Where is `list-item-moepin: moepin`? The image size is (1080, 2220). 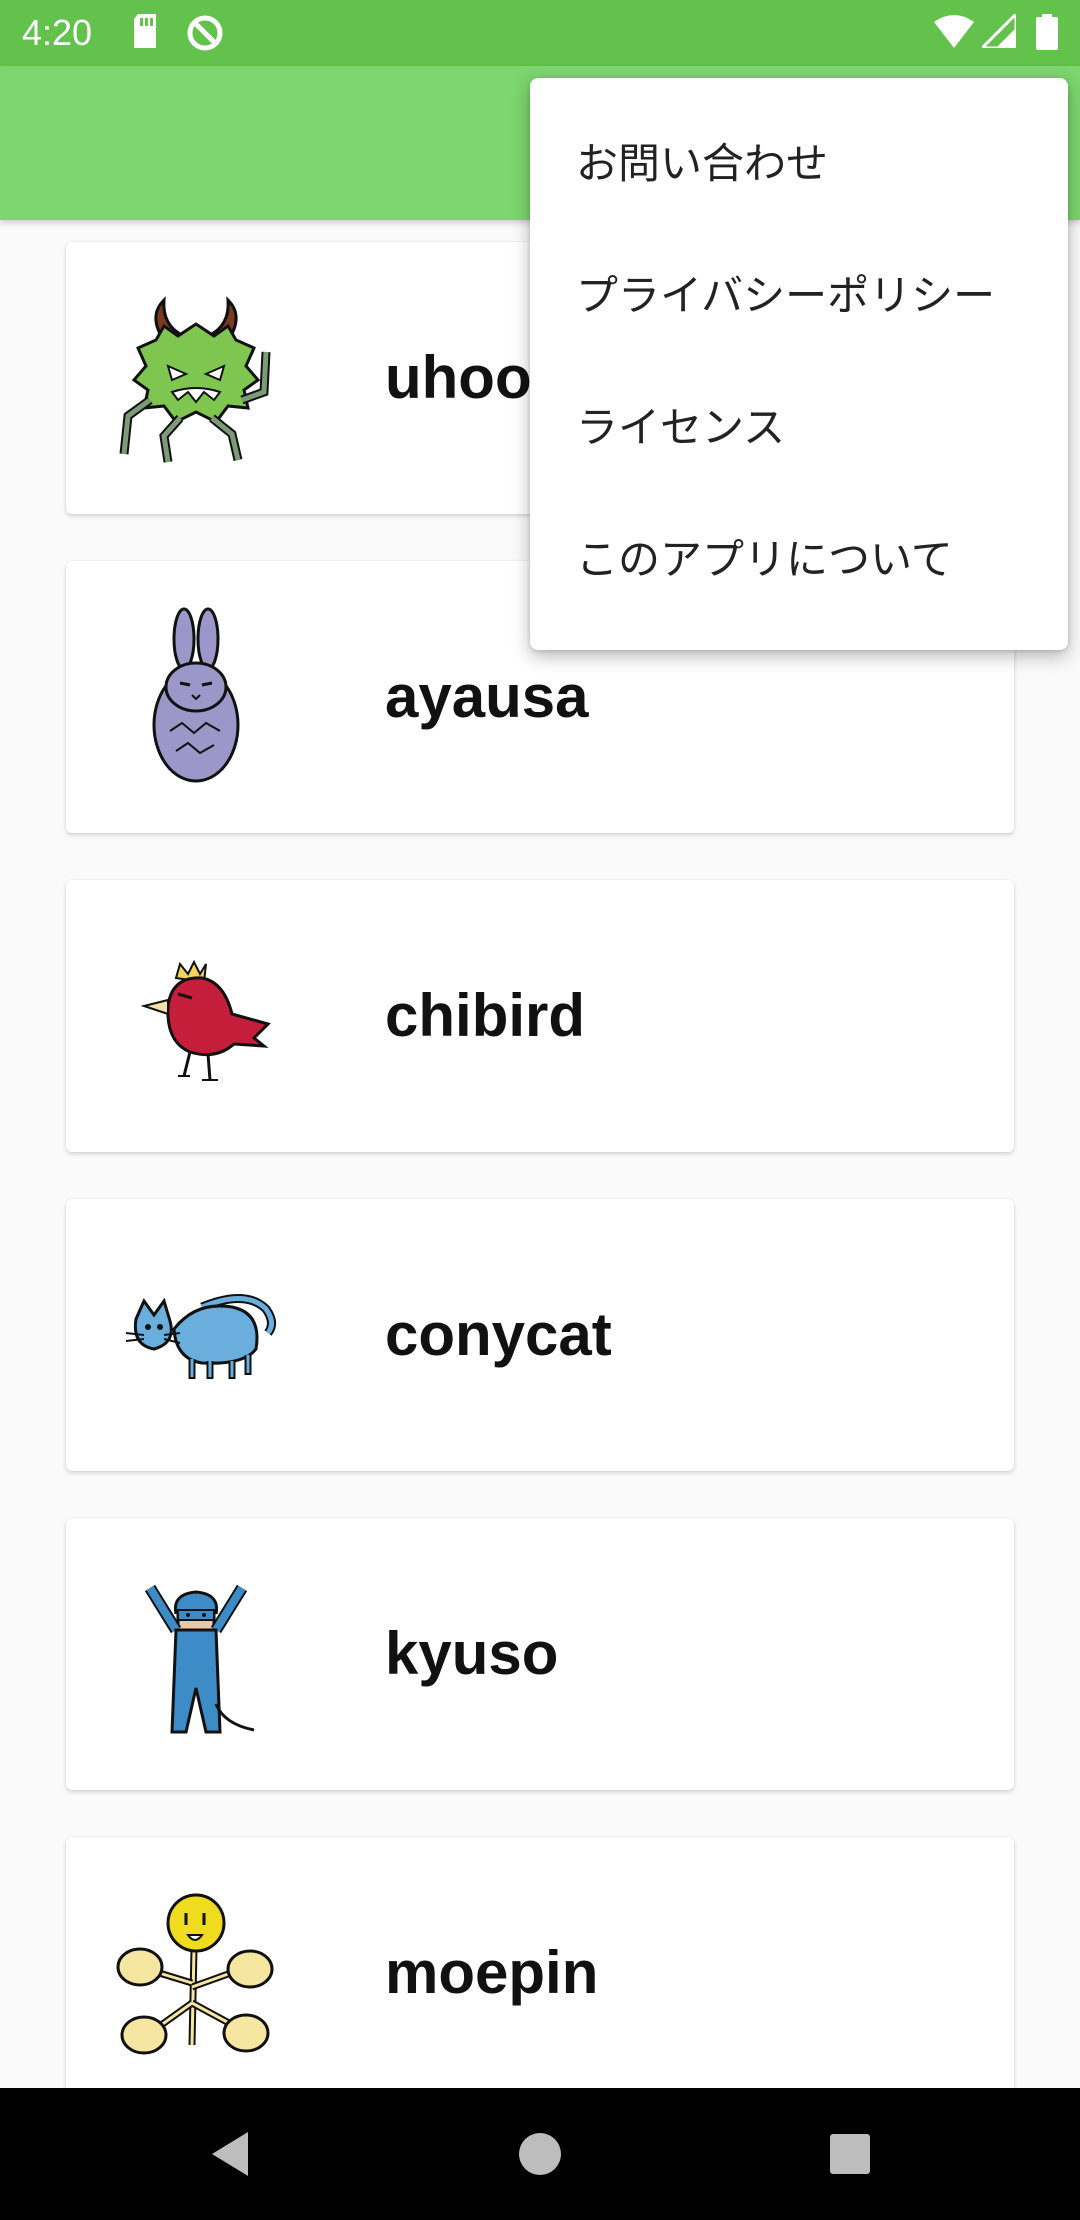 list-item-moepin: moepin is located at coordinates (540, 1962).